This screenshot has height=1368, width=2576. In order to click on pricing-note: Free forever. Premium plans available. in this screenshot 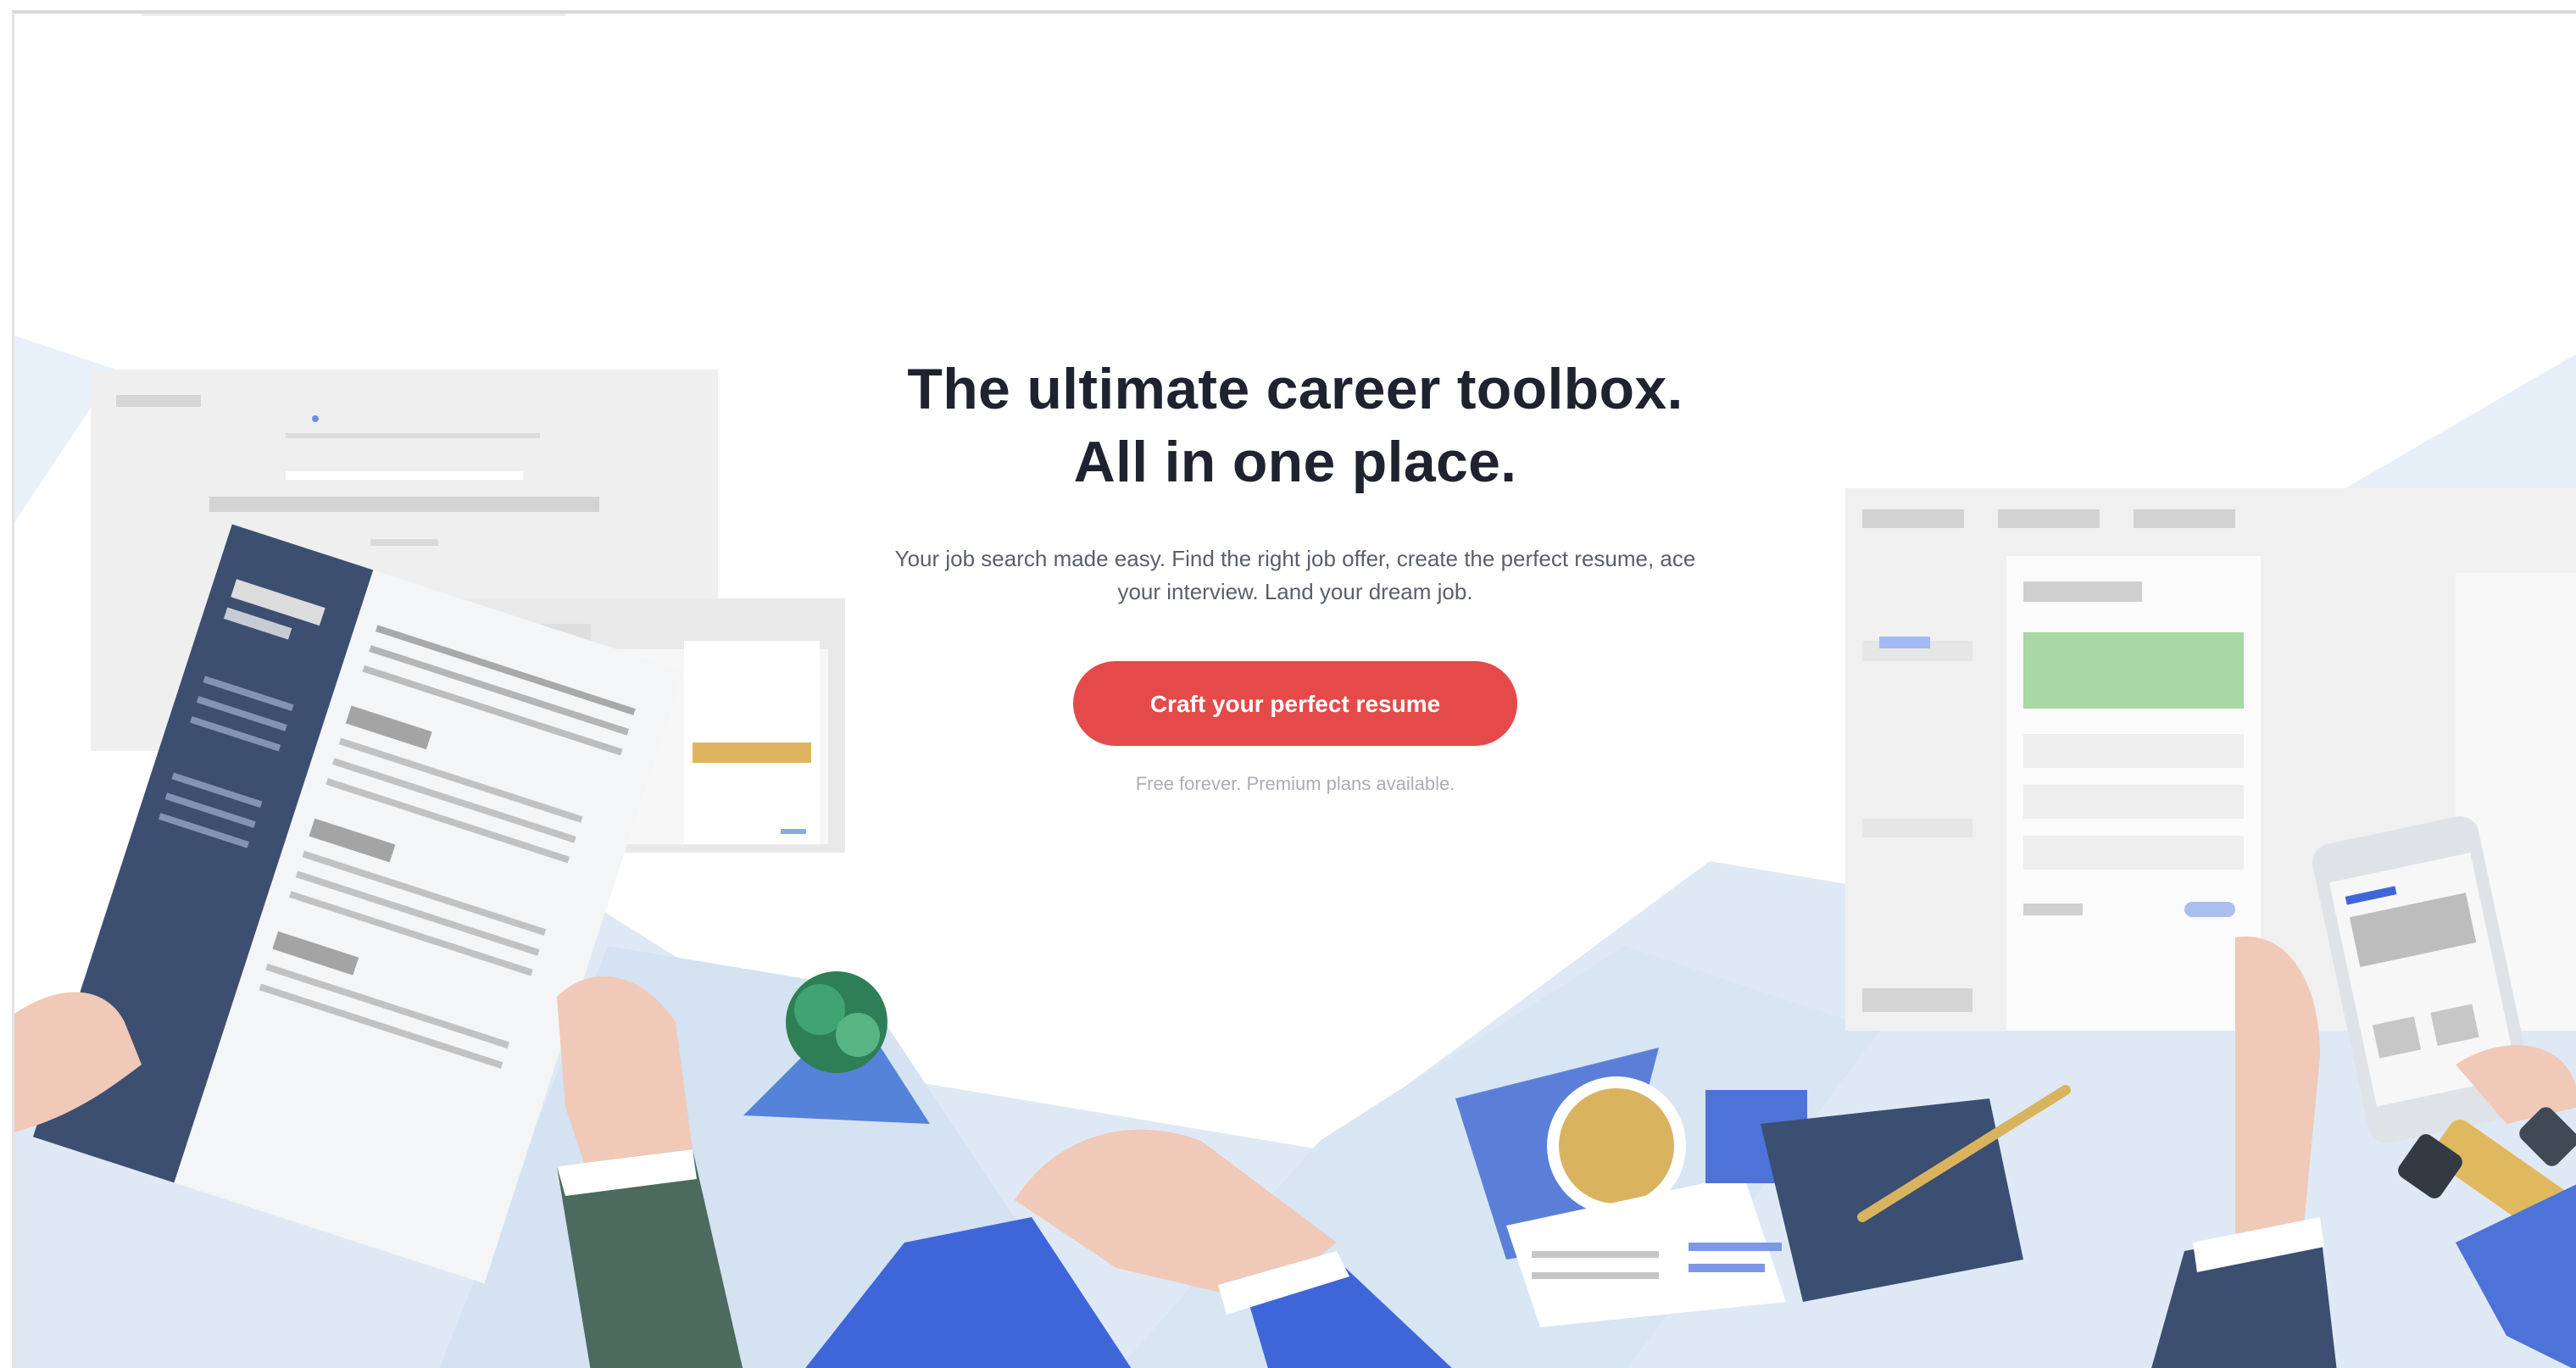, I will do `click(1295, 783)`.